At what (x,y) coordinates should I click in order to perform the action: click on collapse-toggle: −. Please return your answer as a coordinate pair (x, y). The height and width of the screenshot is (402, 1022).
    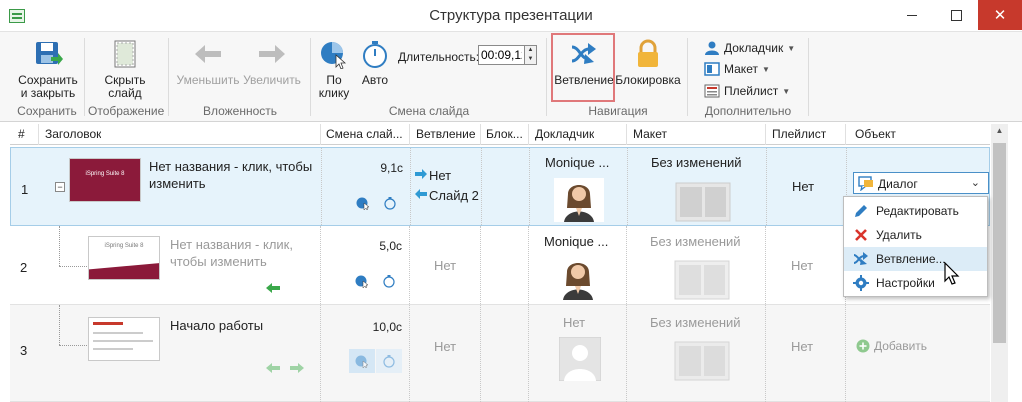
    Looking at the image, I should click on (60, 187).